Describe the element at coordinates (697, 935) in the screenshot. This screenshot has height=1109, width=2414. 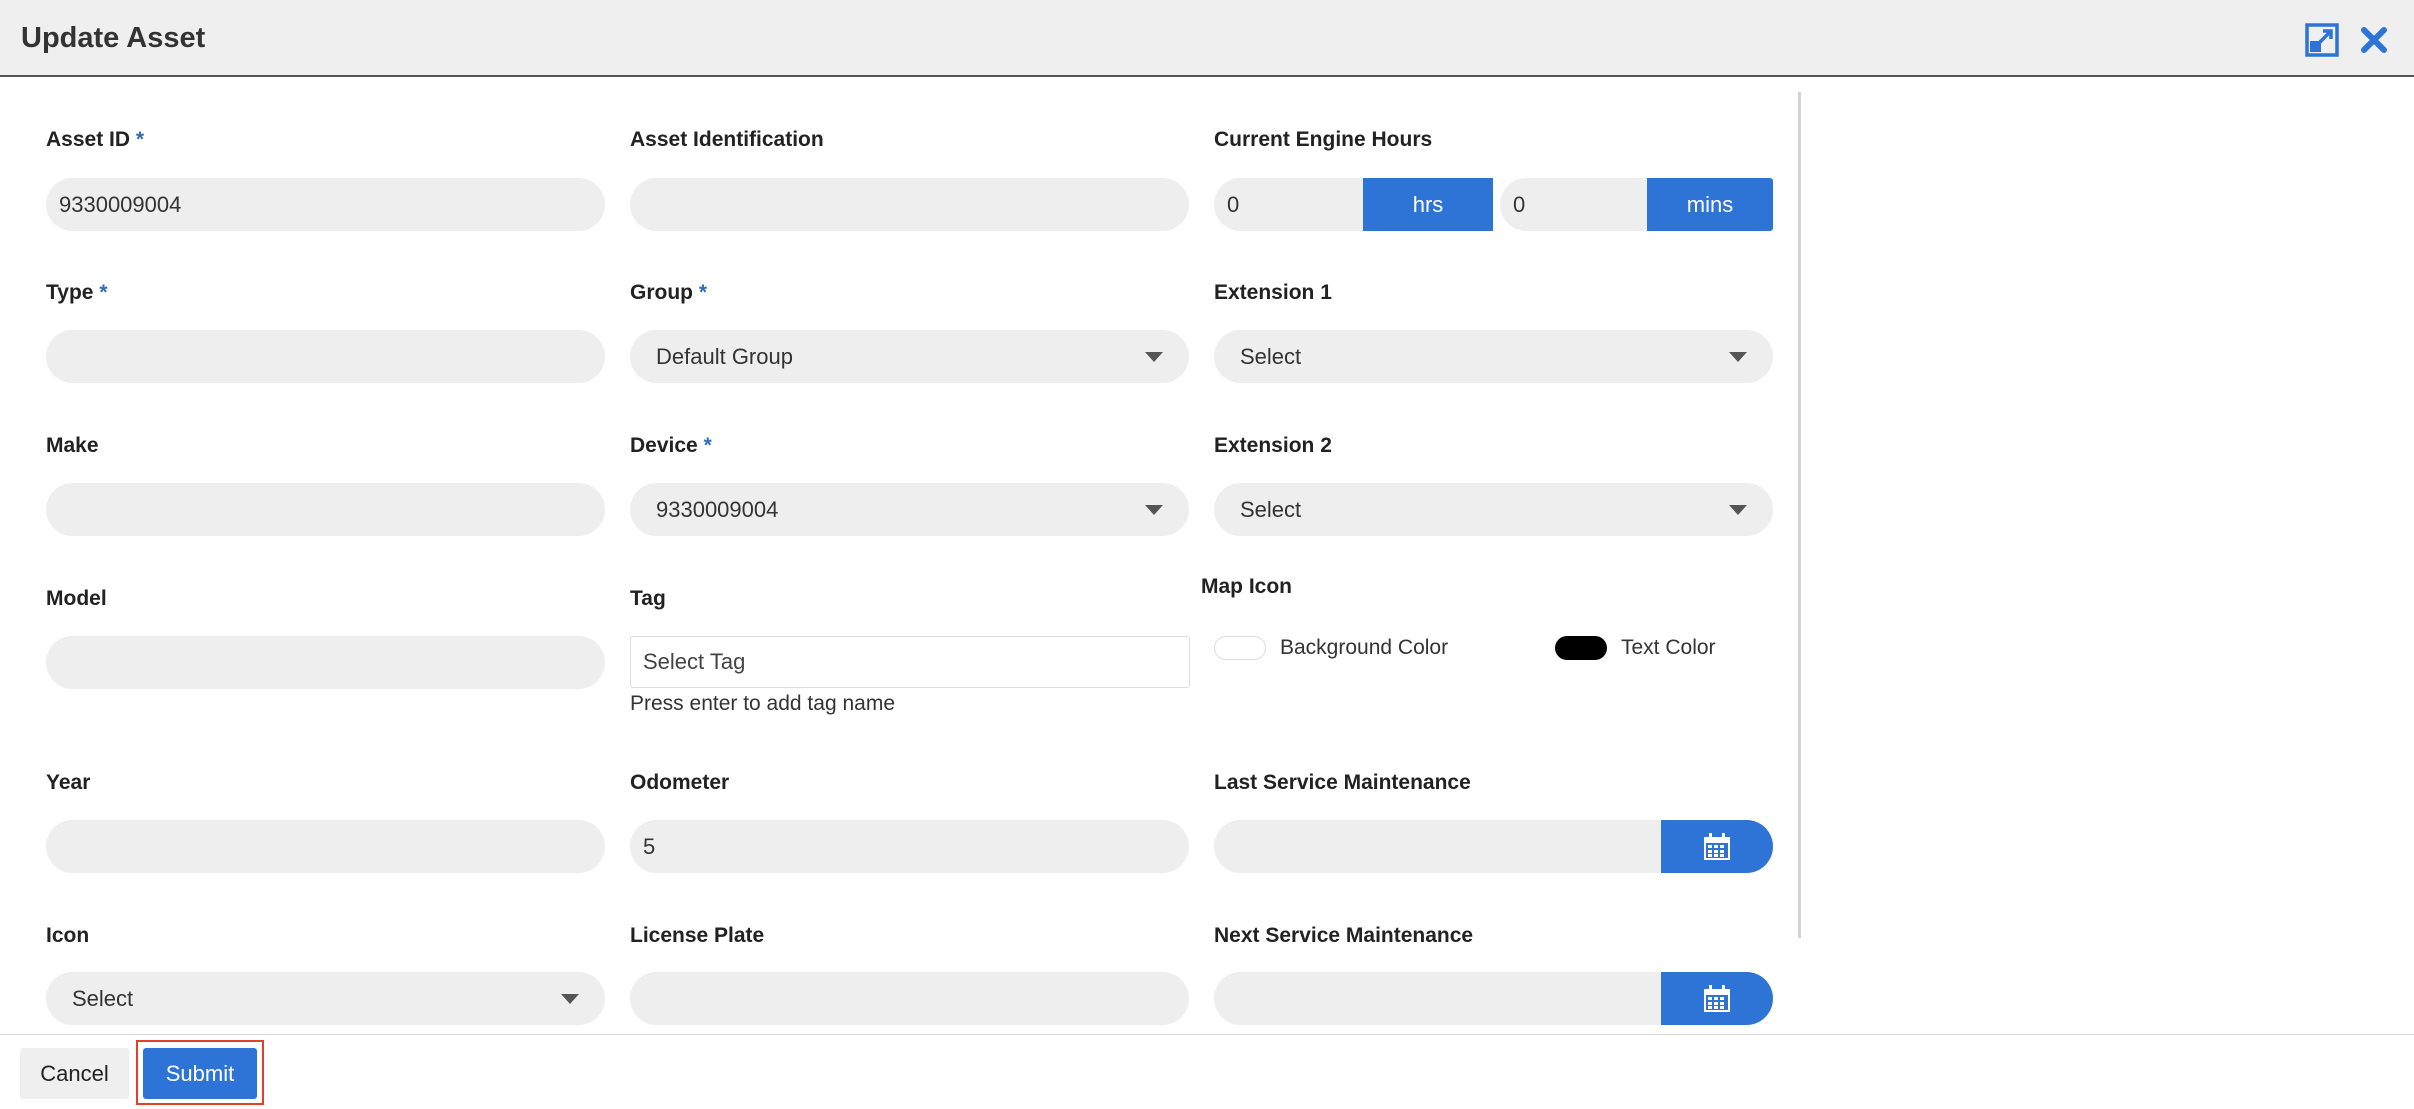
I see `license-plate-label: License Plate` at that location.